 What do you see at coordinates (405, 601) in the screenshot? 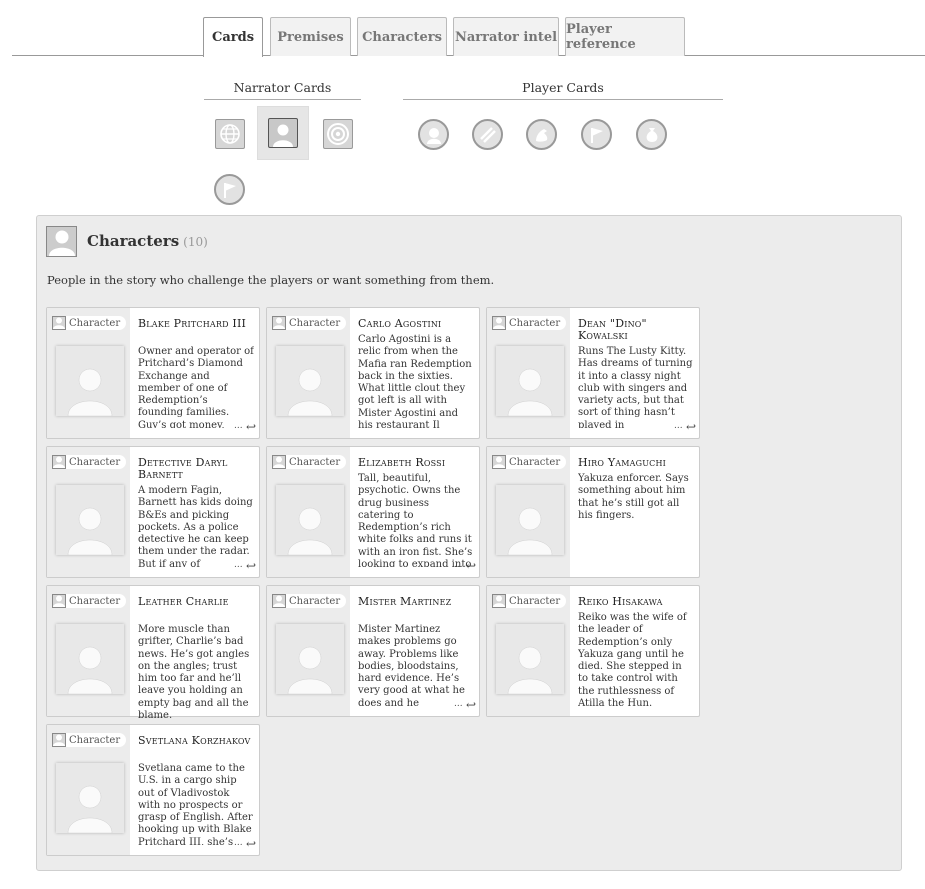
I see `character-name: Mister Martinez` at bounding box center [405, 601].